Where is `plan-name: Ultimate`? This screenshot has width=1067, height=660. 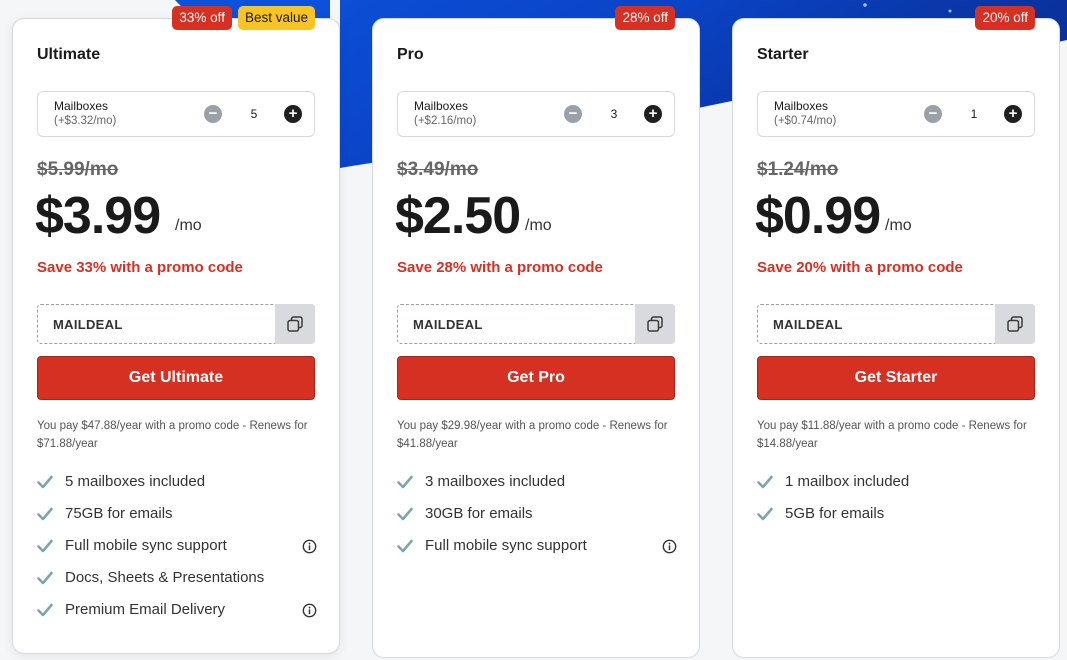 plan-name: Ultimate is located at coordinates (69, 54).